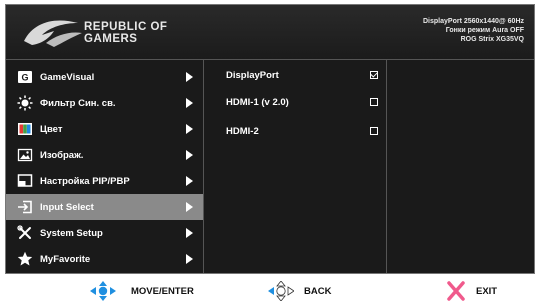 This screenshot has width=540, height=304. Describe the element at coordinates (25, 207) in the screenshot. I see `input-select-icon` at that location.